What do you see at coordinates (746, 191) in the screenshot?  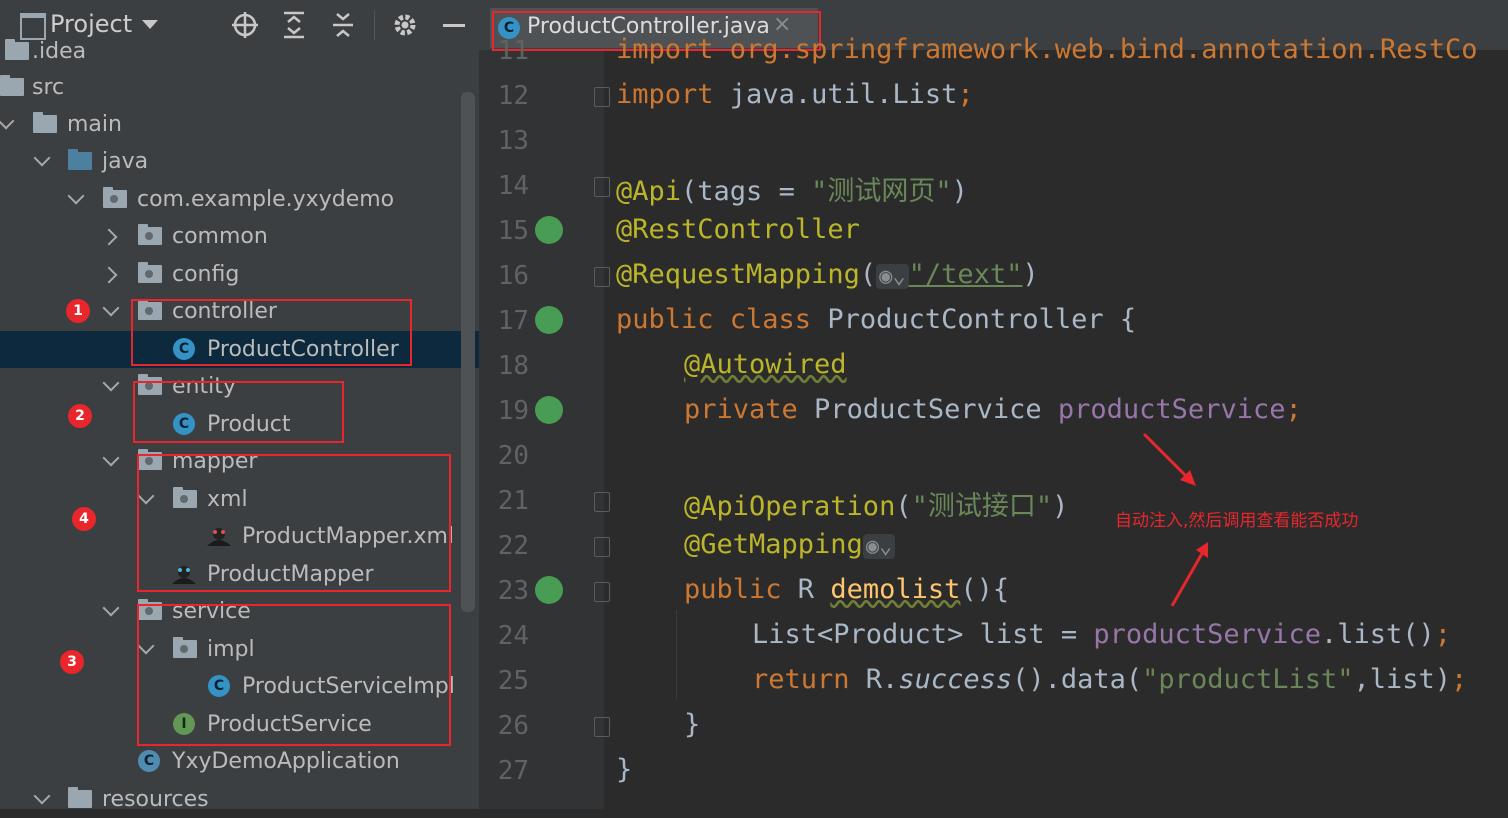 I see `code-text: (tags =` at bounding box center [746, 191].